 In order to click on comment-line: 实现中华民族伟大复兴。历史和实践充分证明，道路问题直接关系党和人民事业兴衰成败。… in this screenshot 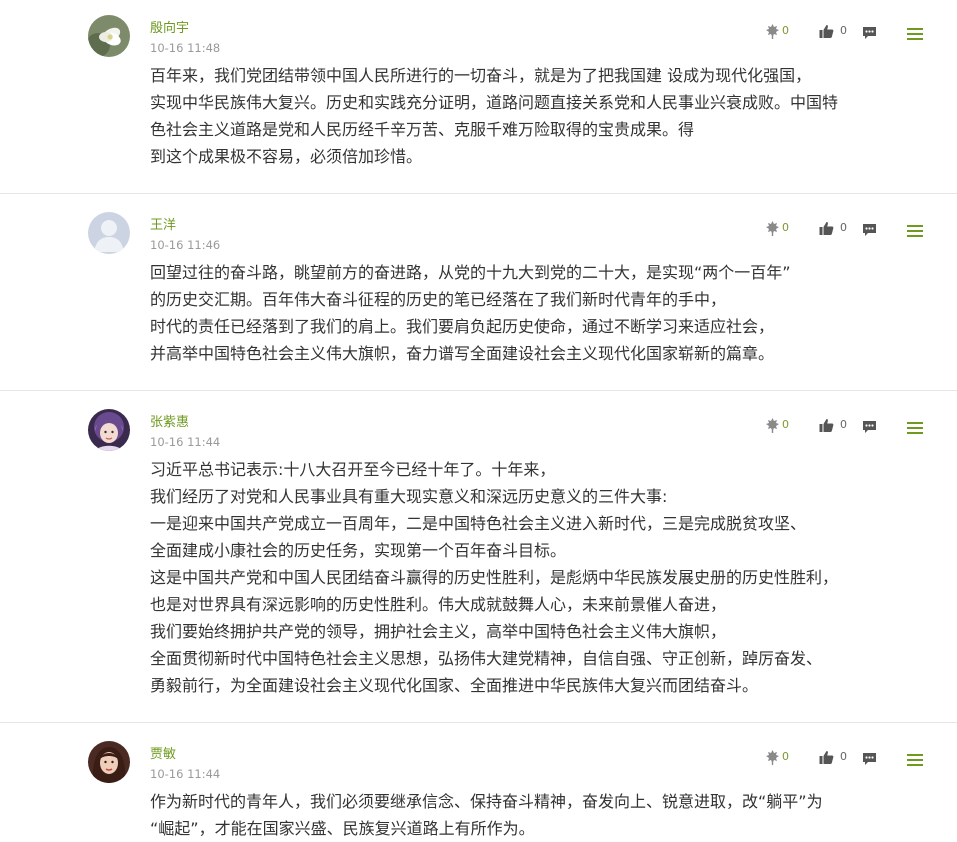, I will do `click(494, 102)`.